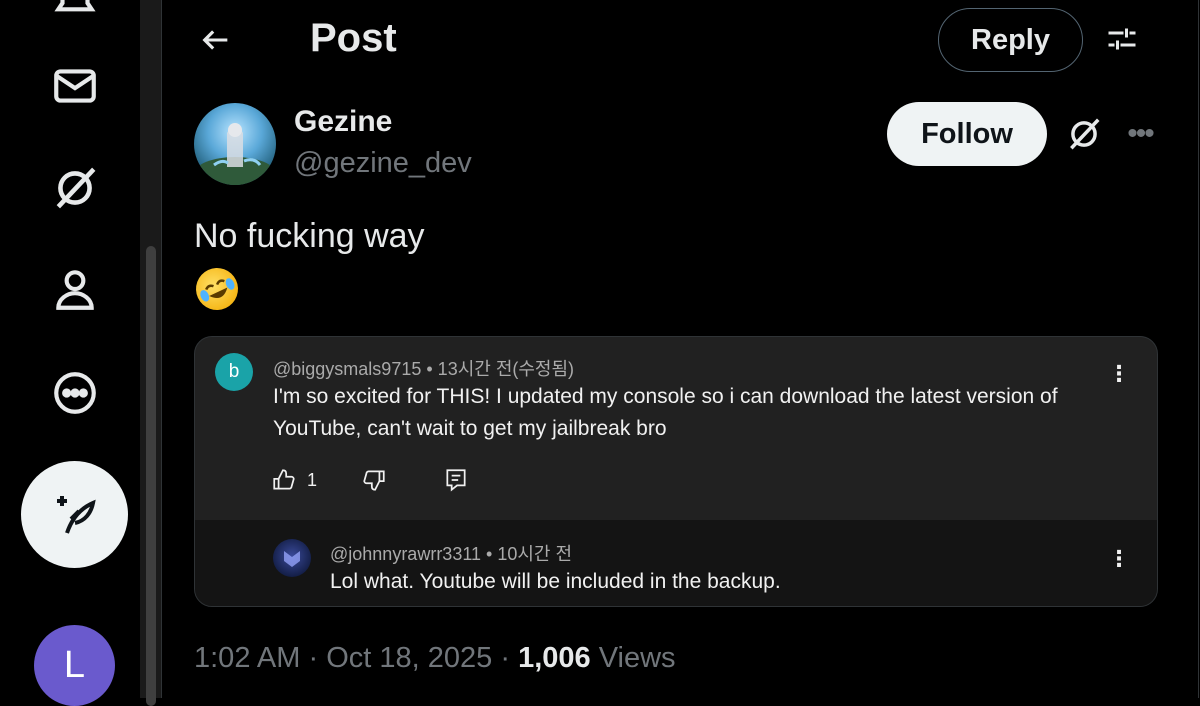 The height and width of the screenshot is (706, 1200). What do you see at coordinates (75, 393) in the screenshot?
I see `more-icon` at bounding box center [75, 393].